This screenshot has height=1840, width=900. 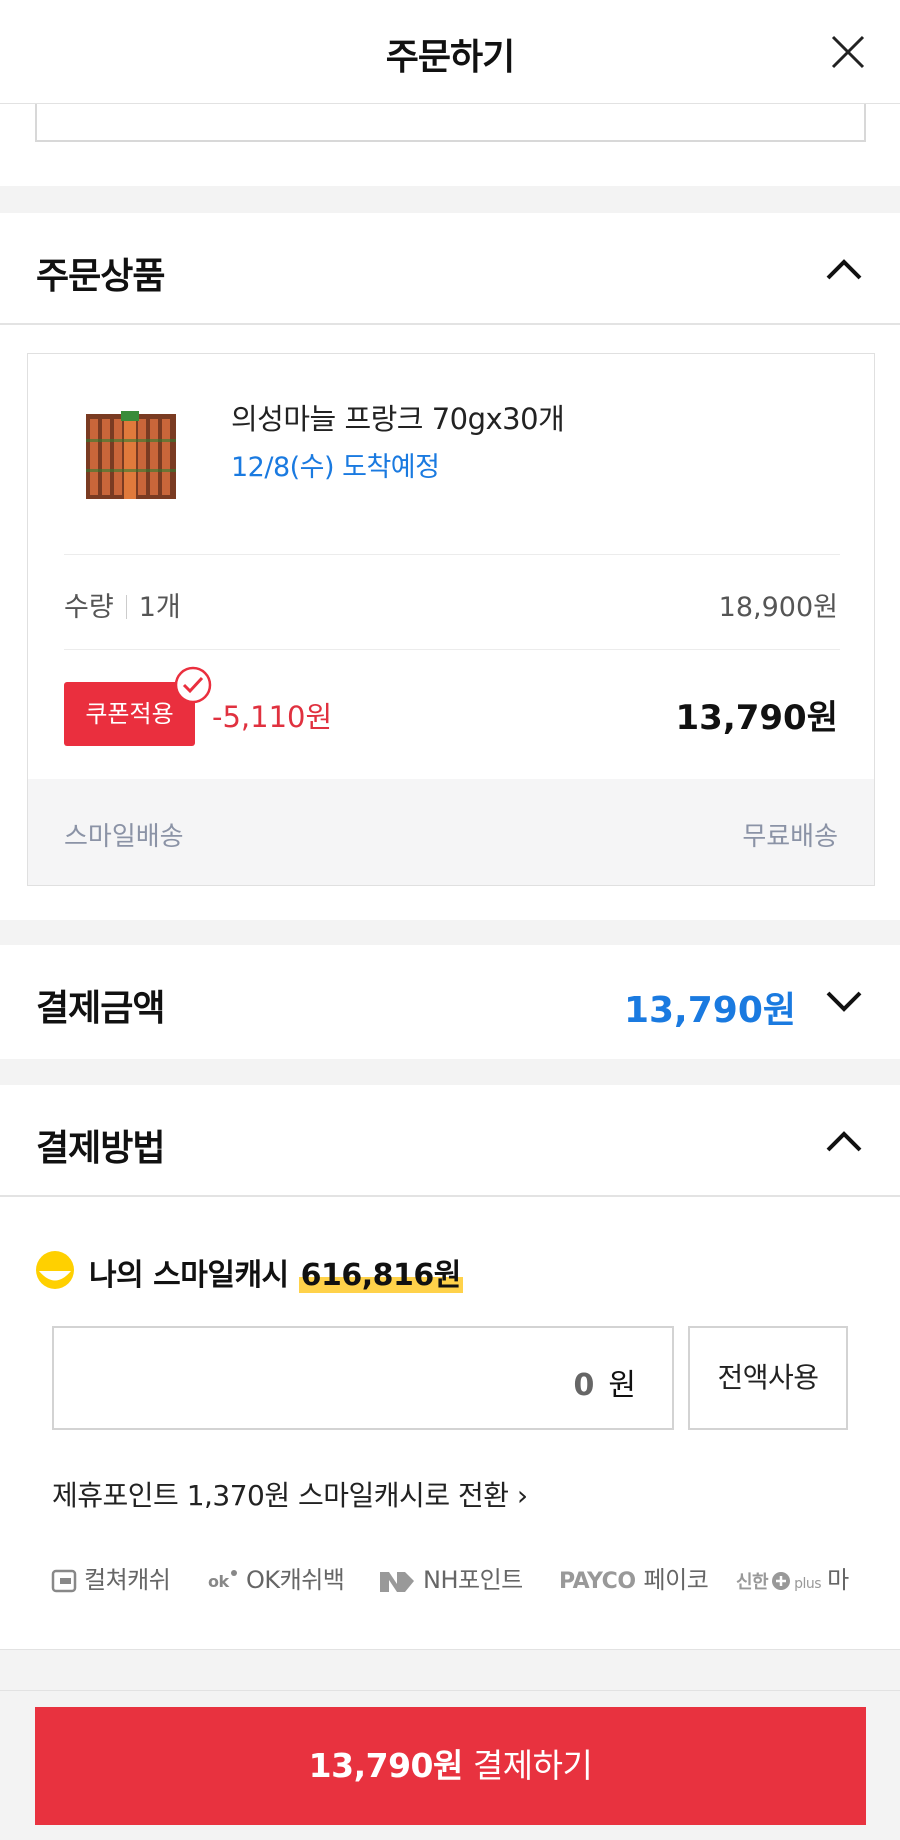 I want to click on chevron-down-icon, so click(x=844, y=1001).